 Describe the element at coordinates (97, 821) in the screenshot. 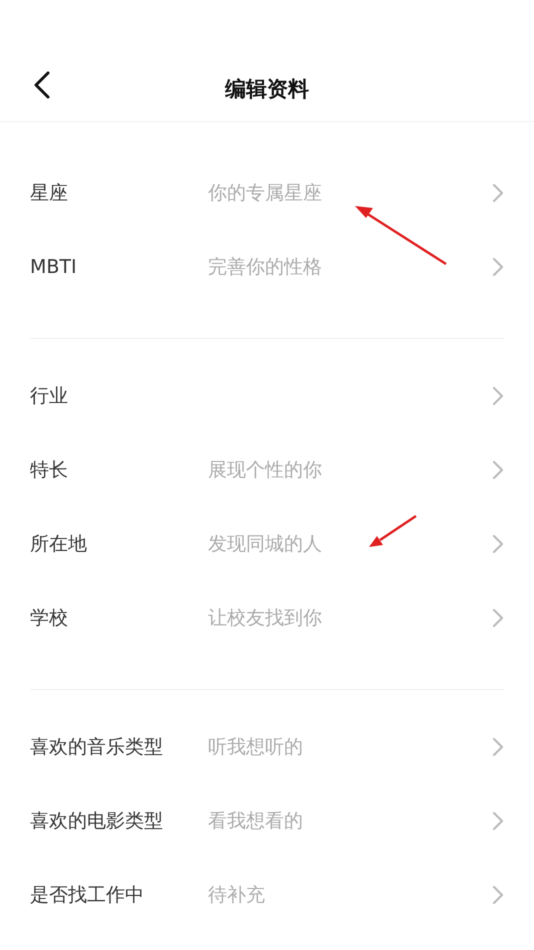

I see `field-label: 喜欢的电影类型` at that location.